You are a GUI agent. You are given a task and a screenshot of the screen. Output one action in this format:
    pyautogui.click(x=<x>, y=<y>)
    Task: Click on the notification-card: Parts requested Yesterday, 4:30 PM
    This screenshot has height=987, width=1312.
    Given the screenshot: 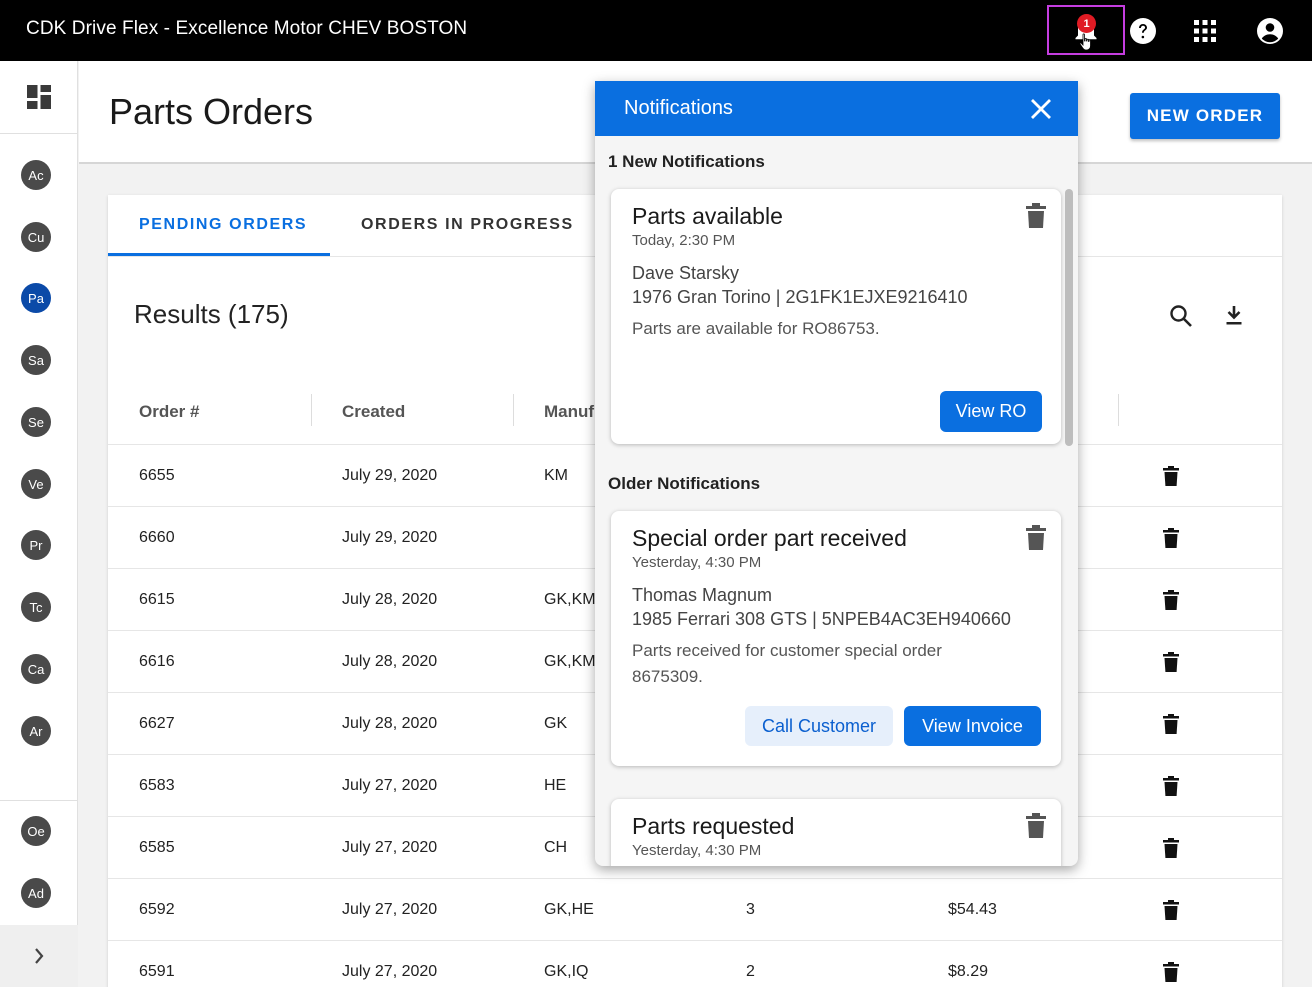 What is the action you would take?
    pyautogui.click(x=836, y=832)
    